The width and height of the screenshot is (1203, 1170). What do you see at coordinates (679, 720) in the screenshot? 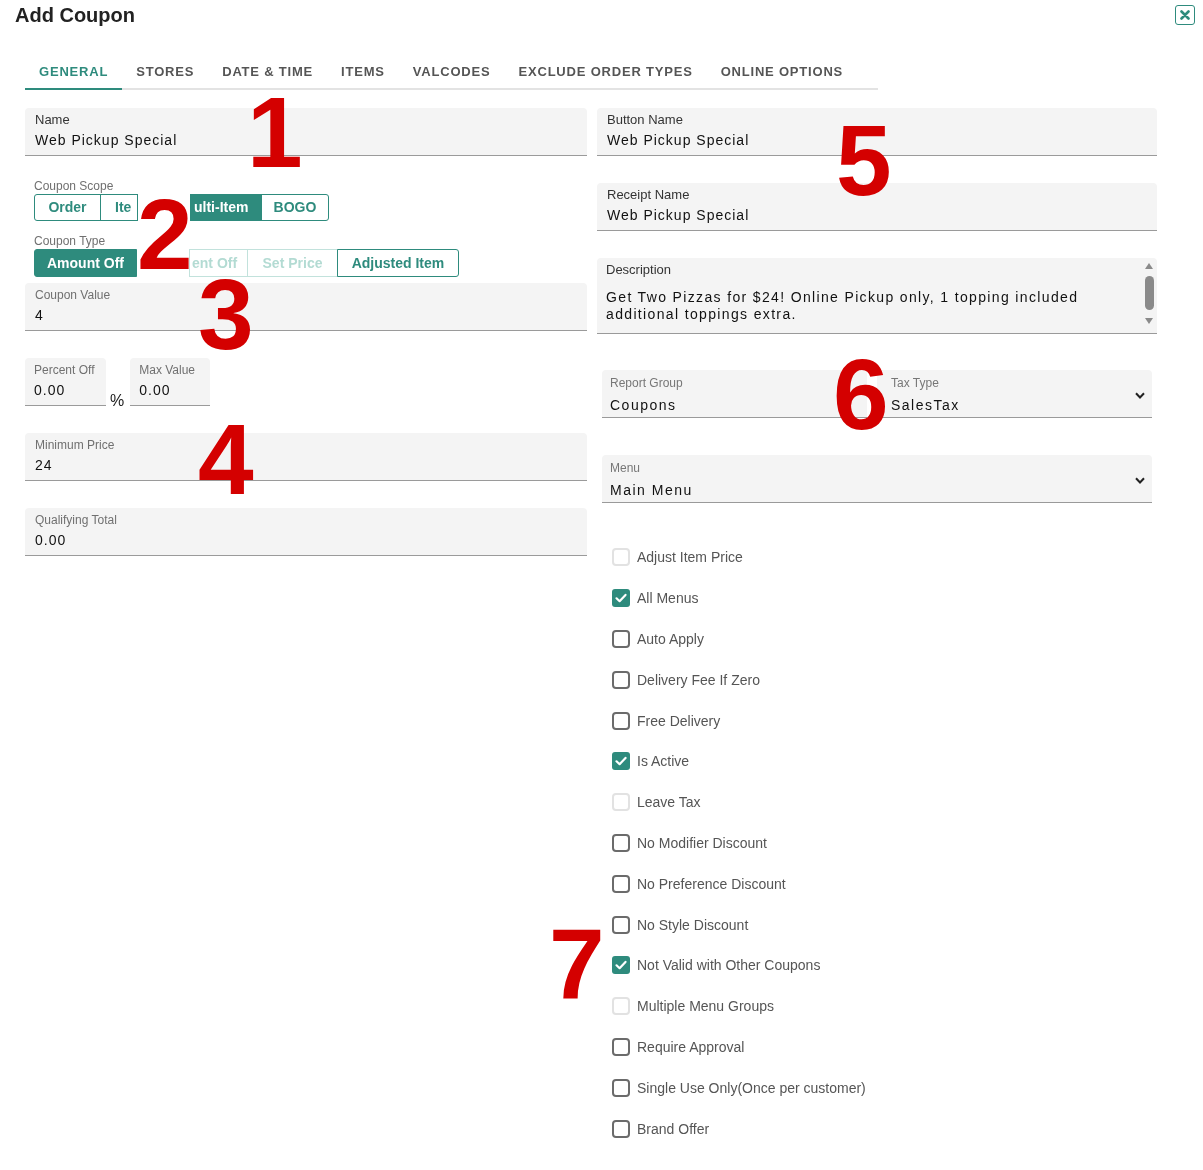
I see `checkbox-label: Free Delivery` at bounding box center [679, 720].